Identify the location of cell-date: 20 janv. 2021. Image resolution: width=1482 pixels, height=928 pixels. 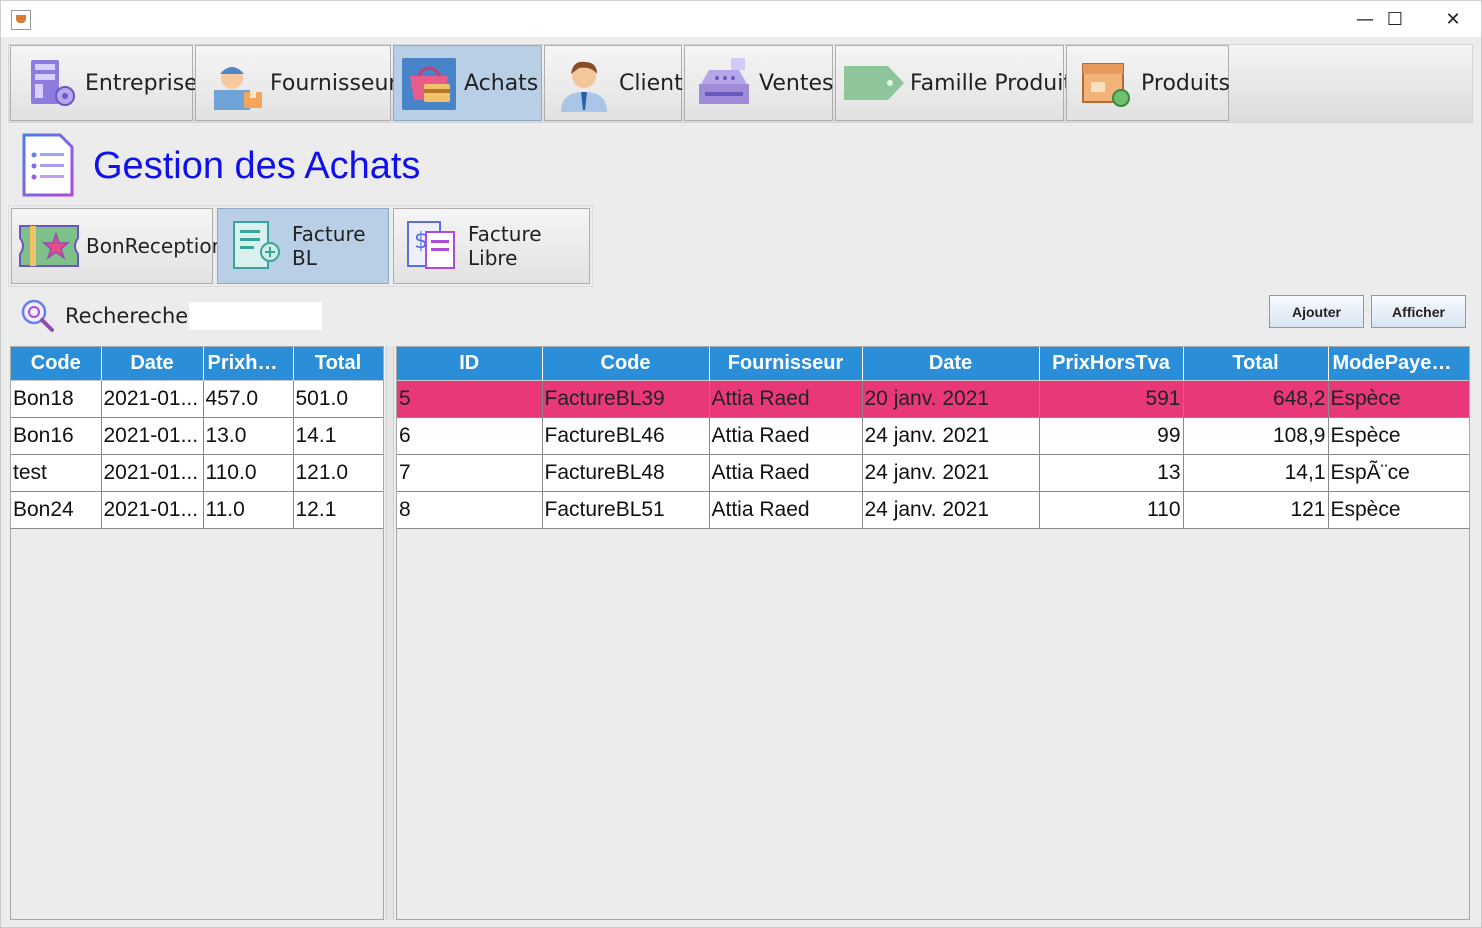
(951, 399).